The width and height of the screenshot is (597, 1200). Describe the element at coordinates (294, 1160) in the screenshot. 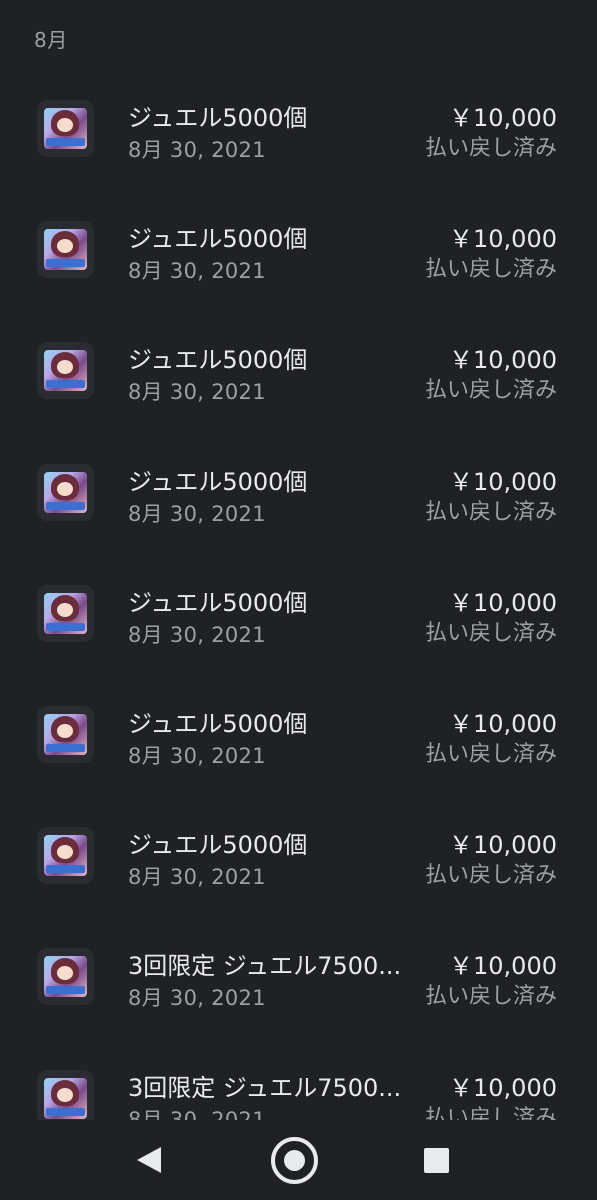

I see `home-circle-icon` at that location.